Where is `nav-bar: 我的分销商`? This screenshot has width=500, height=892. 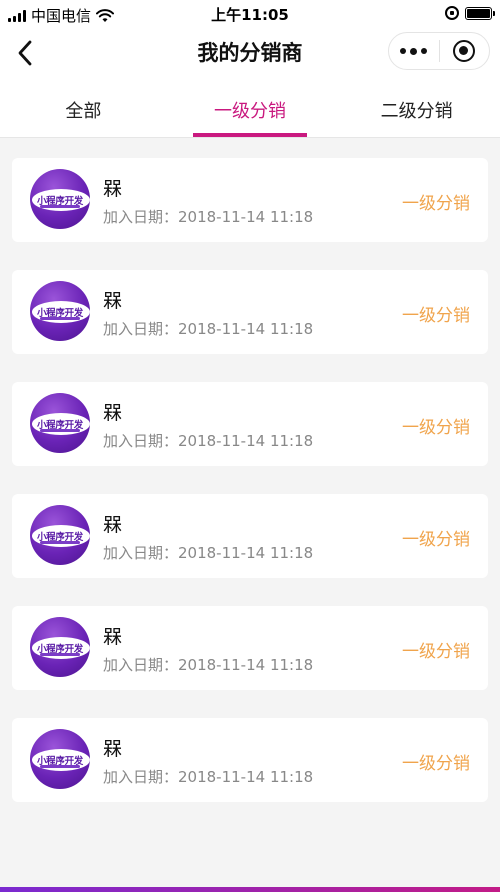
nav-bar: 我的分销商 is located at coordinates (250, 53).